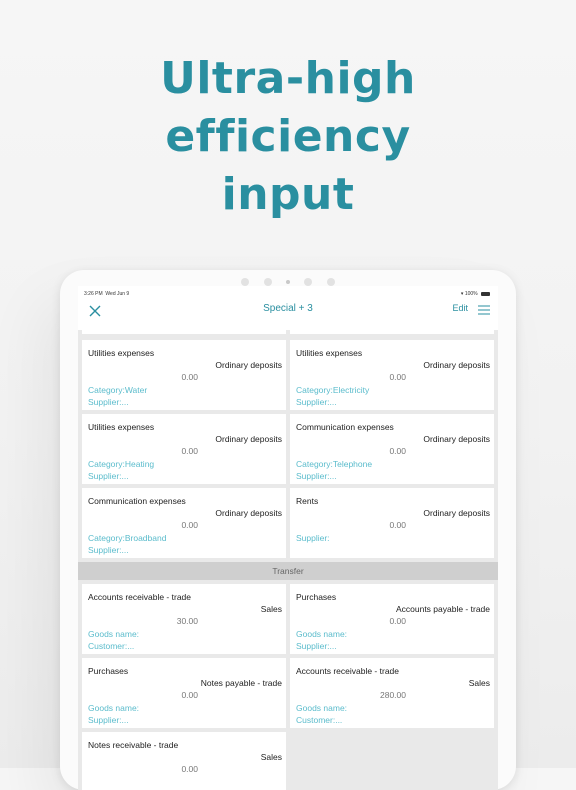  Describe the element at coordinates (334, 464) in the screenshot. I see `card-category: Category:Telephone` at that location.